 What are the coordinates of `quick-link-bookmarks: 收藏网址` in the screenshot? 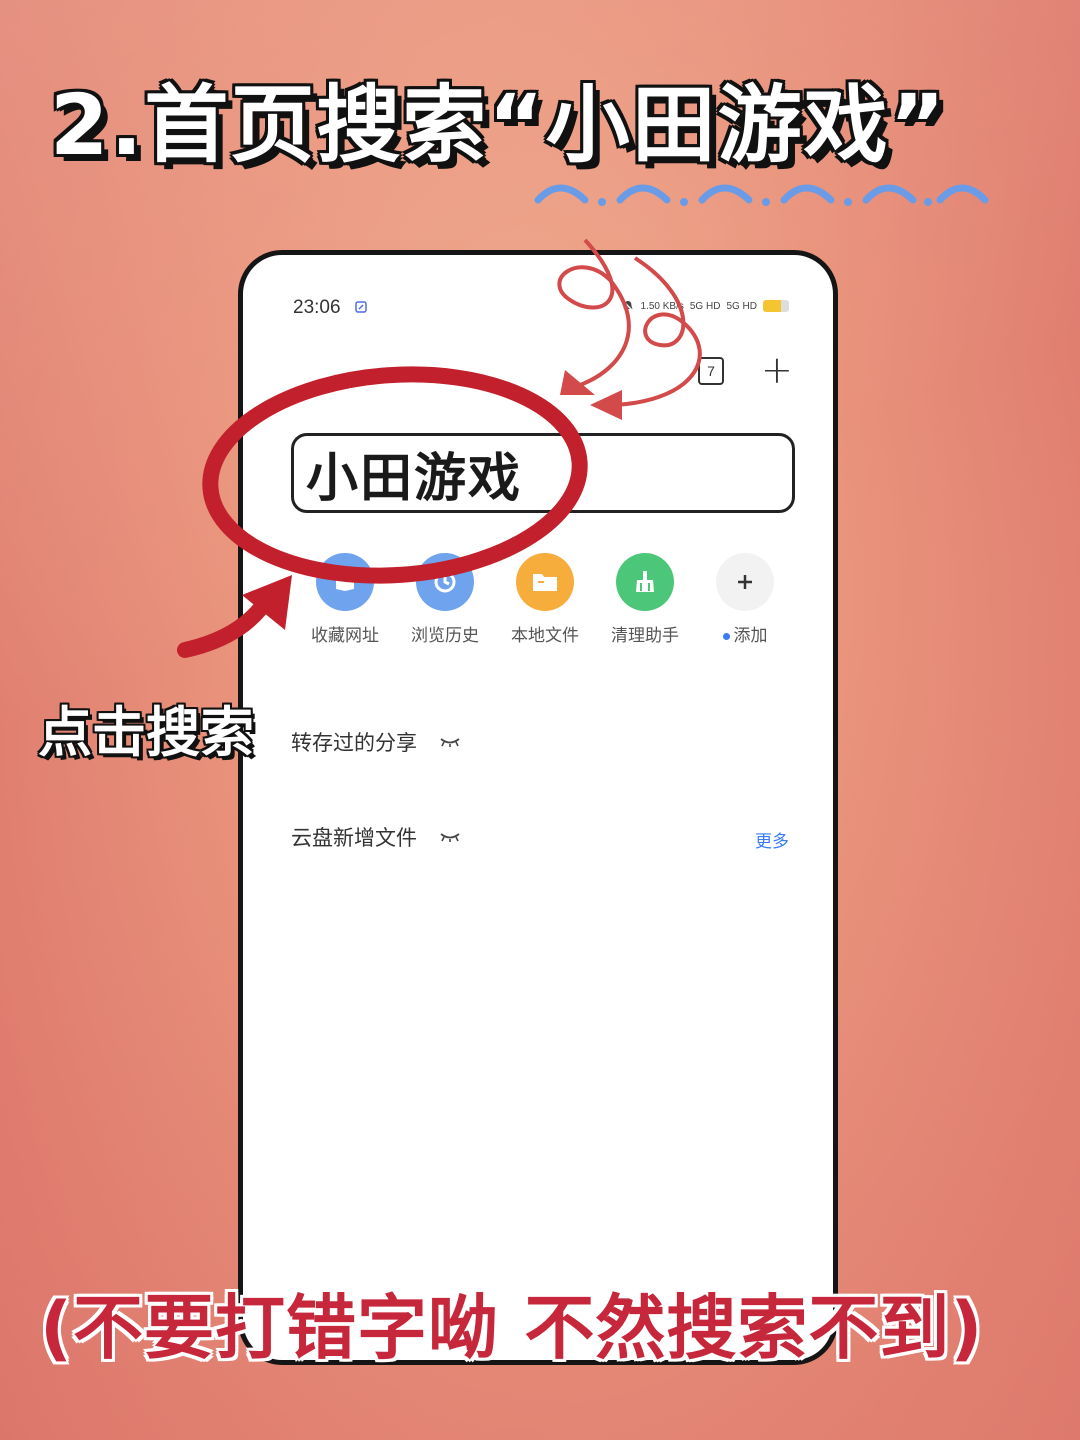 It's located at (345, 599).